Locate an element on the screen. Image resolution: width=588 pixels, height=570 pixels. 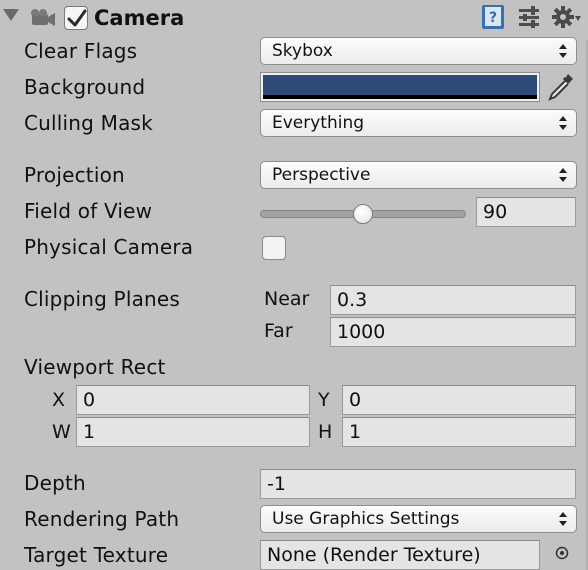
background-label: Background is located at coordinates (85, 87).